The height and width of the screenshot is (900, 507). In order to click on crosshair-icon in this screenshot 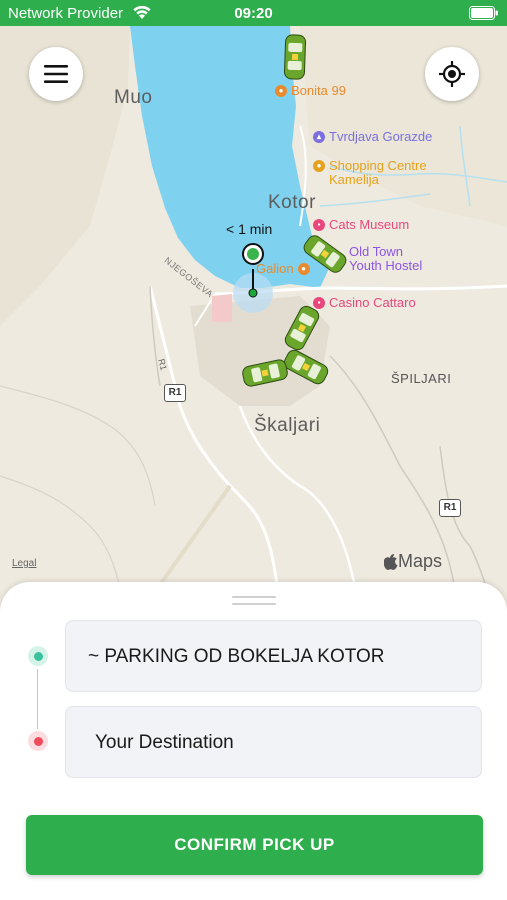, I will do `click(452, 74)`.